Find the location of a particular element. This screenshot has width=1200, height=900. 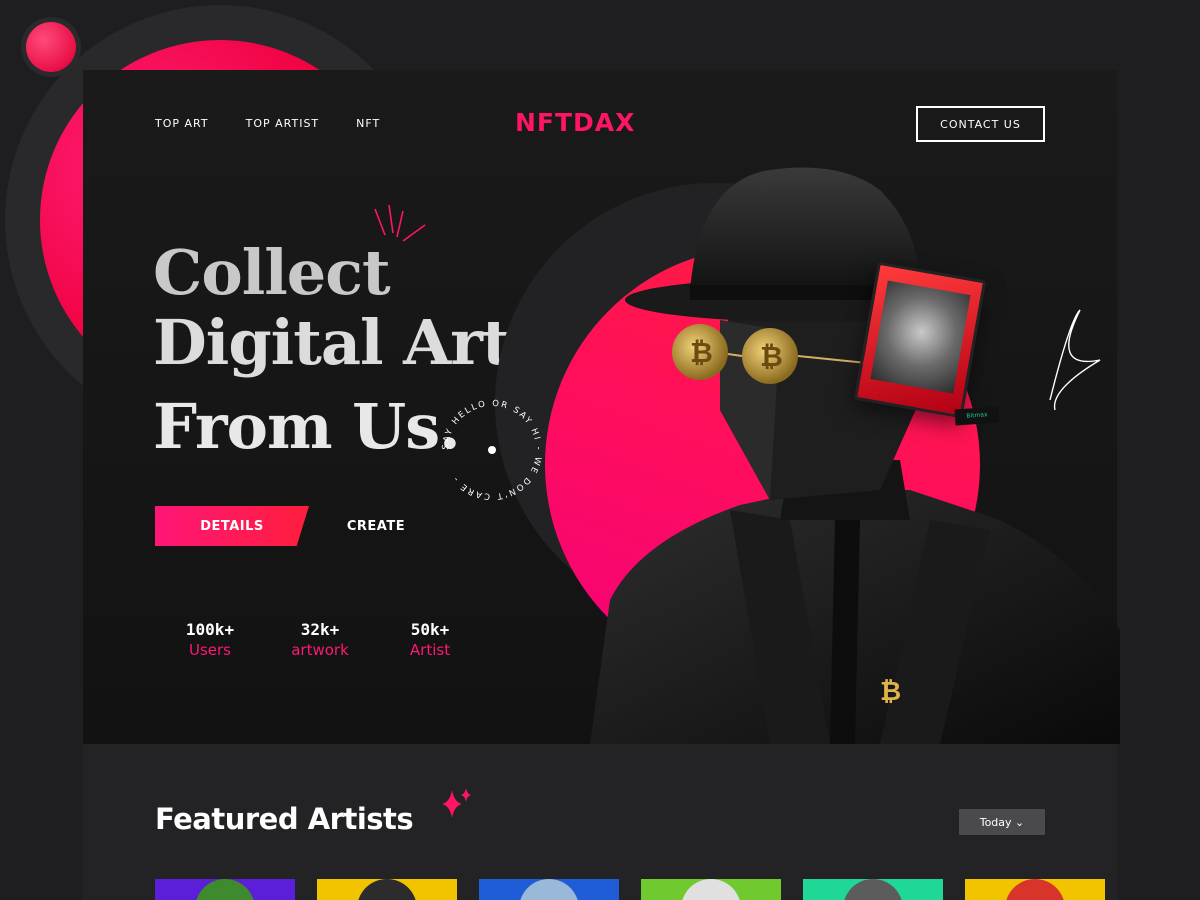

stat-label: Users is located at coordinates (209, 650).